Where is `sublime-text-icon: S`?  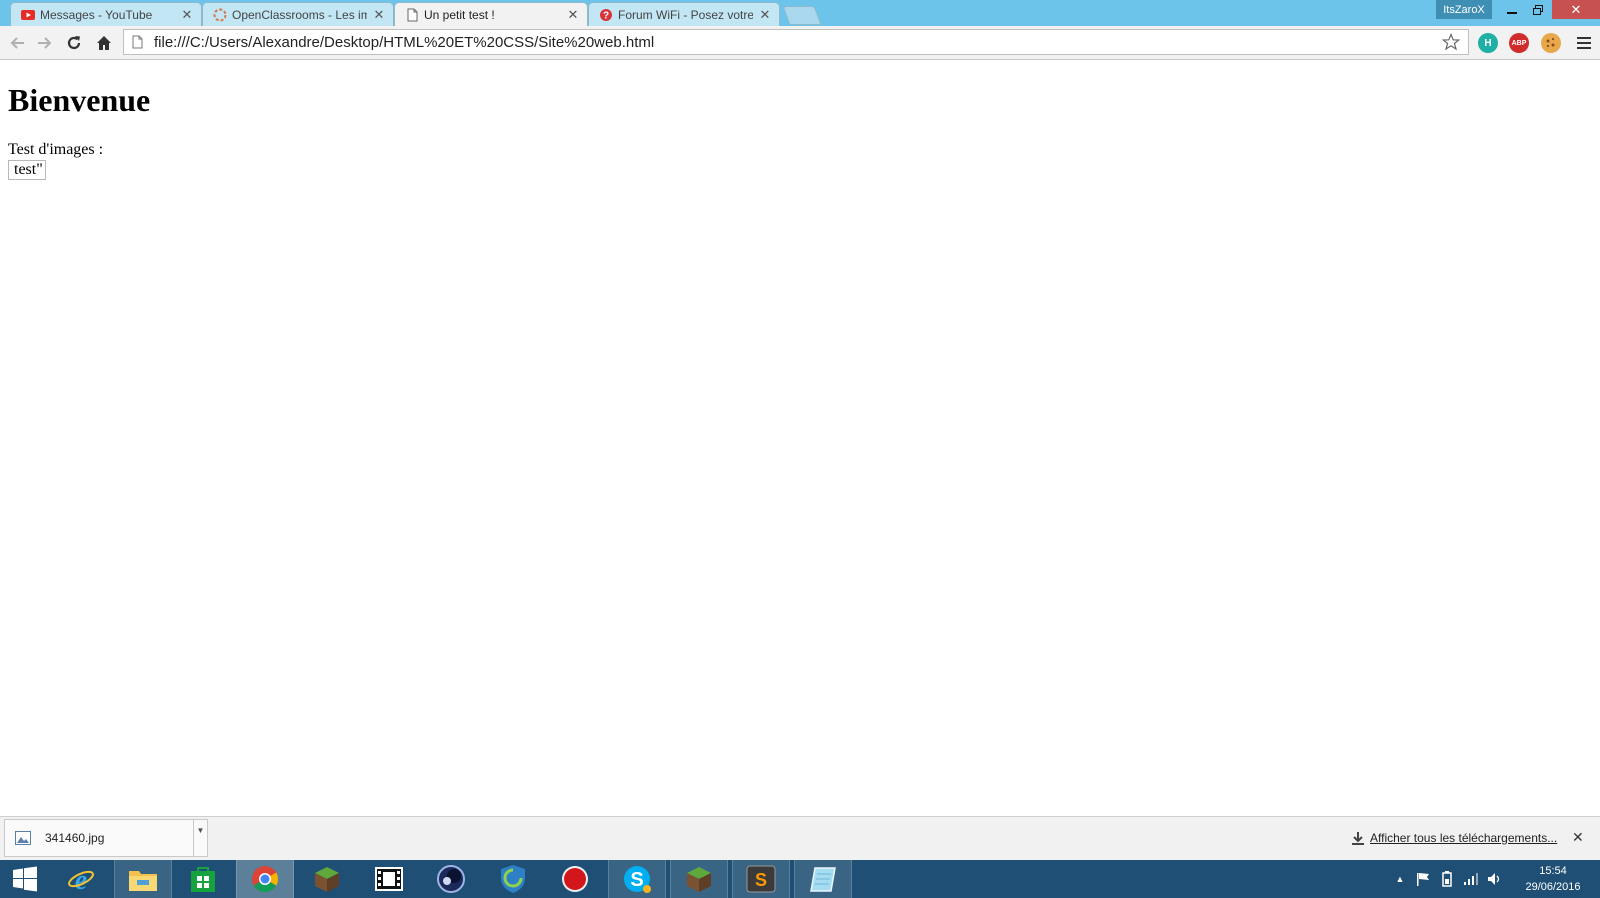 sublime-text-icon: S is located at coordinates (761, 879).